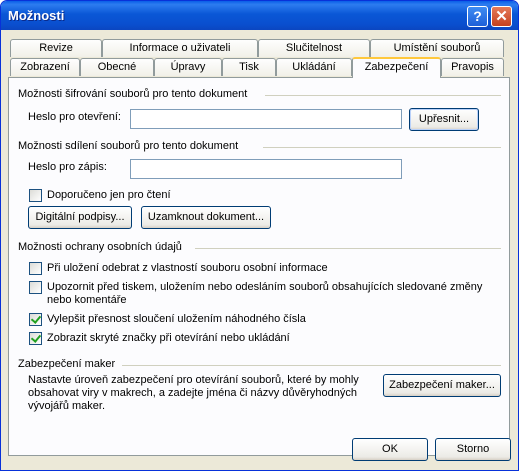  Describe the element at coordinates (266, 169) in the screenshot. I see `modify-password-input` at that location.